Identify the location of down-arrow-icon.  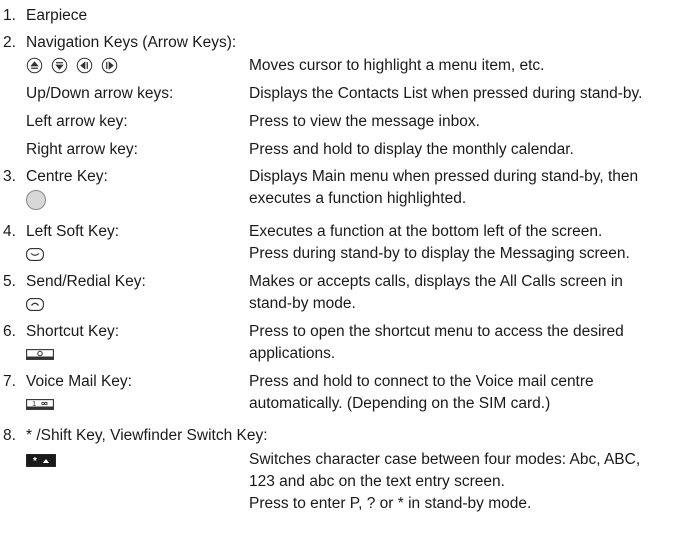
(59, 65).